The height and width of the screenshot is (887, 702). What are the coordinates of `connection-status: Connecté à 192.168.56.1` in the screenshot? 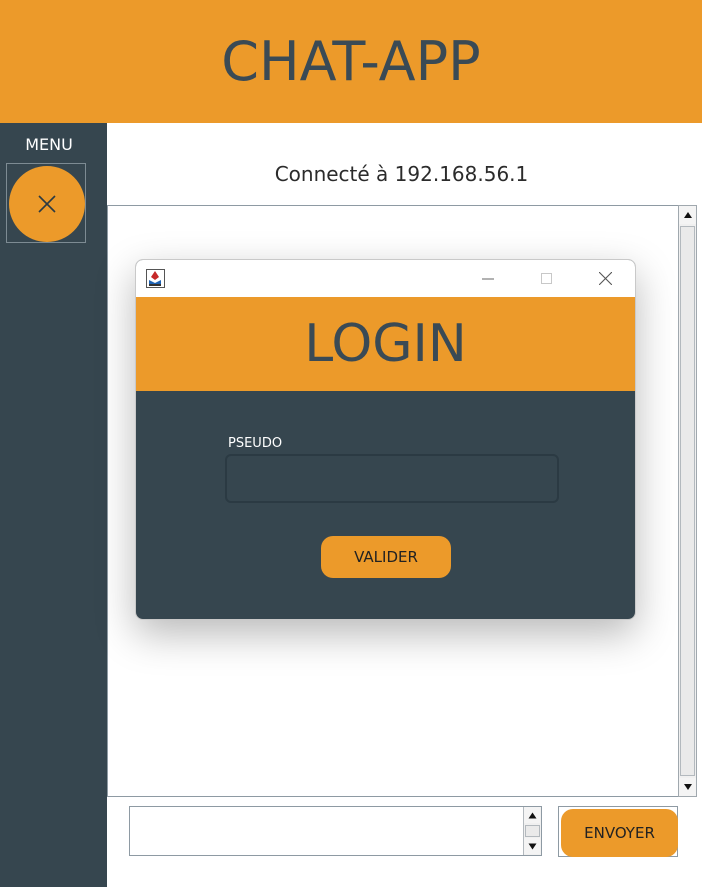 It's located at (401, 174).